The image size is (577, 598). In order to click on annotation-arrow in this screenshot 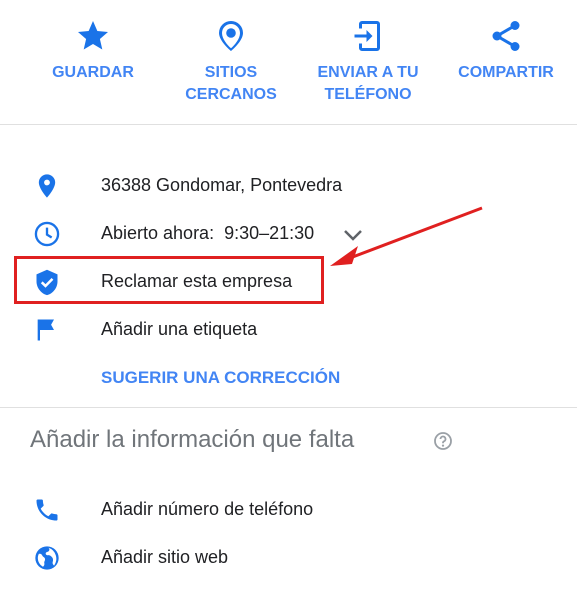, I will do `click(406, 236)`.